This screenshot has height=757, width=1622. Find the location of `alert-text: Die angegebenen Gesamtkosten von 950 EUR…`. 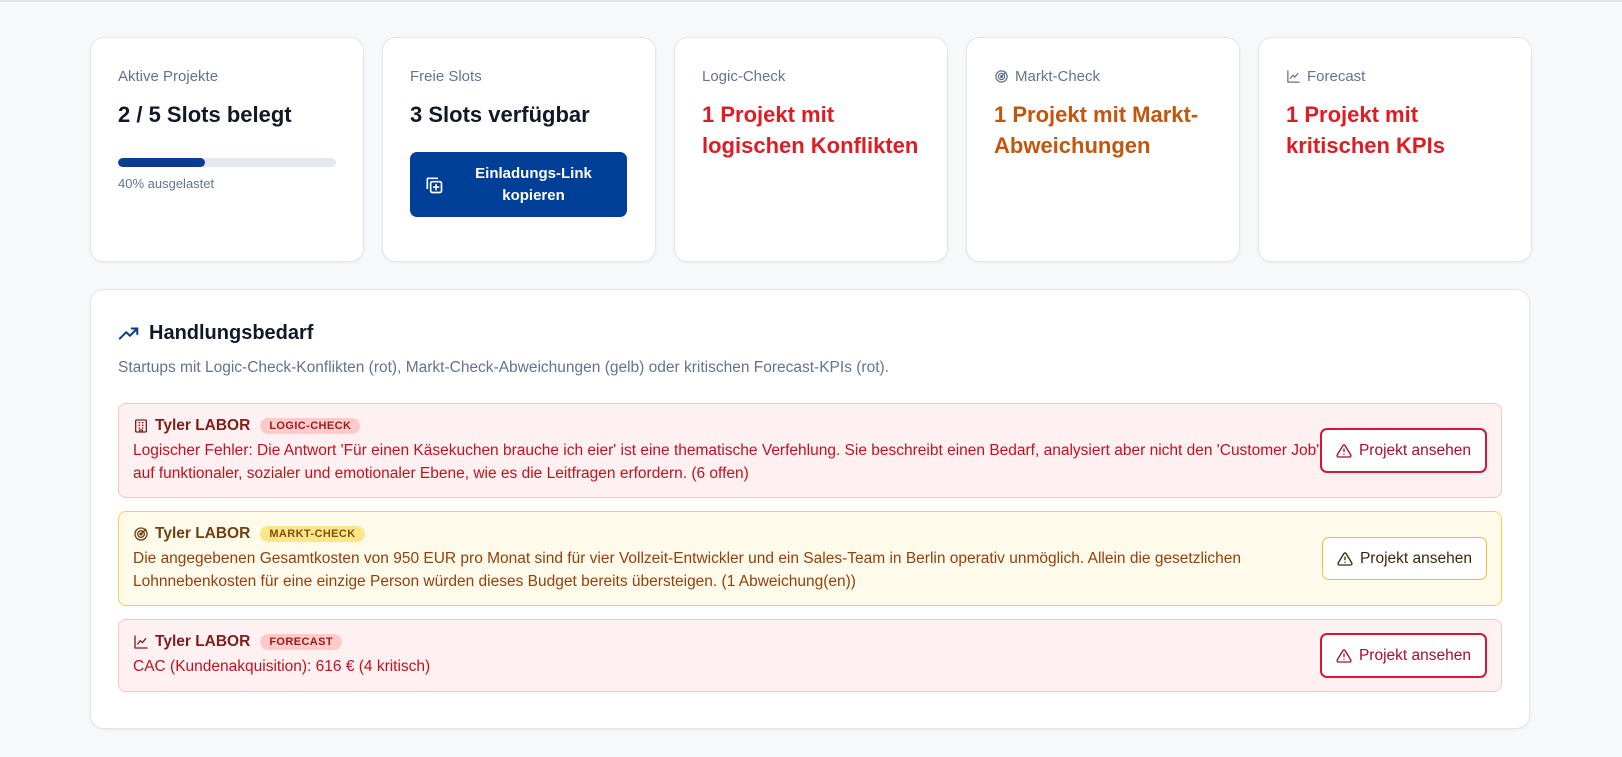

alert-text: Die angegebenen Gesamtkosten von 950 EUR… is located at coordinates (687, 569).